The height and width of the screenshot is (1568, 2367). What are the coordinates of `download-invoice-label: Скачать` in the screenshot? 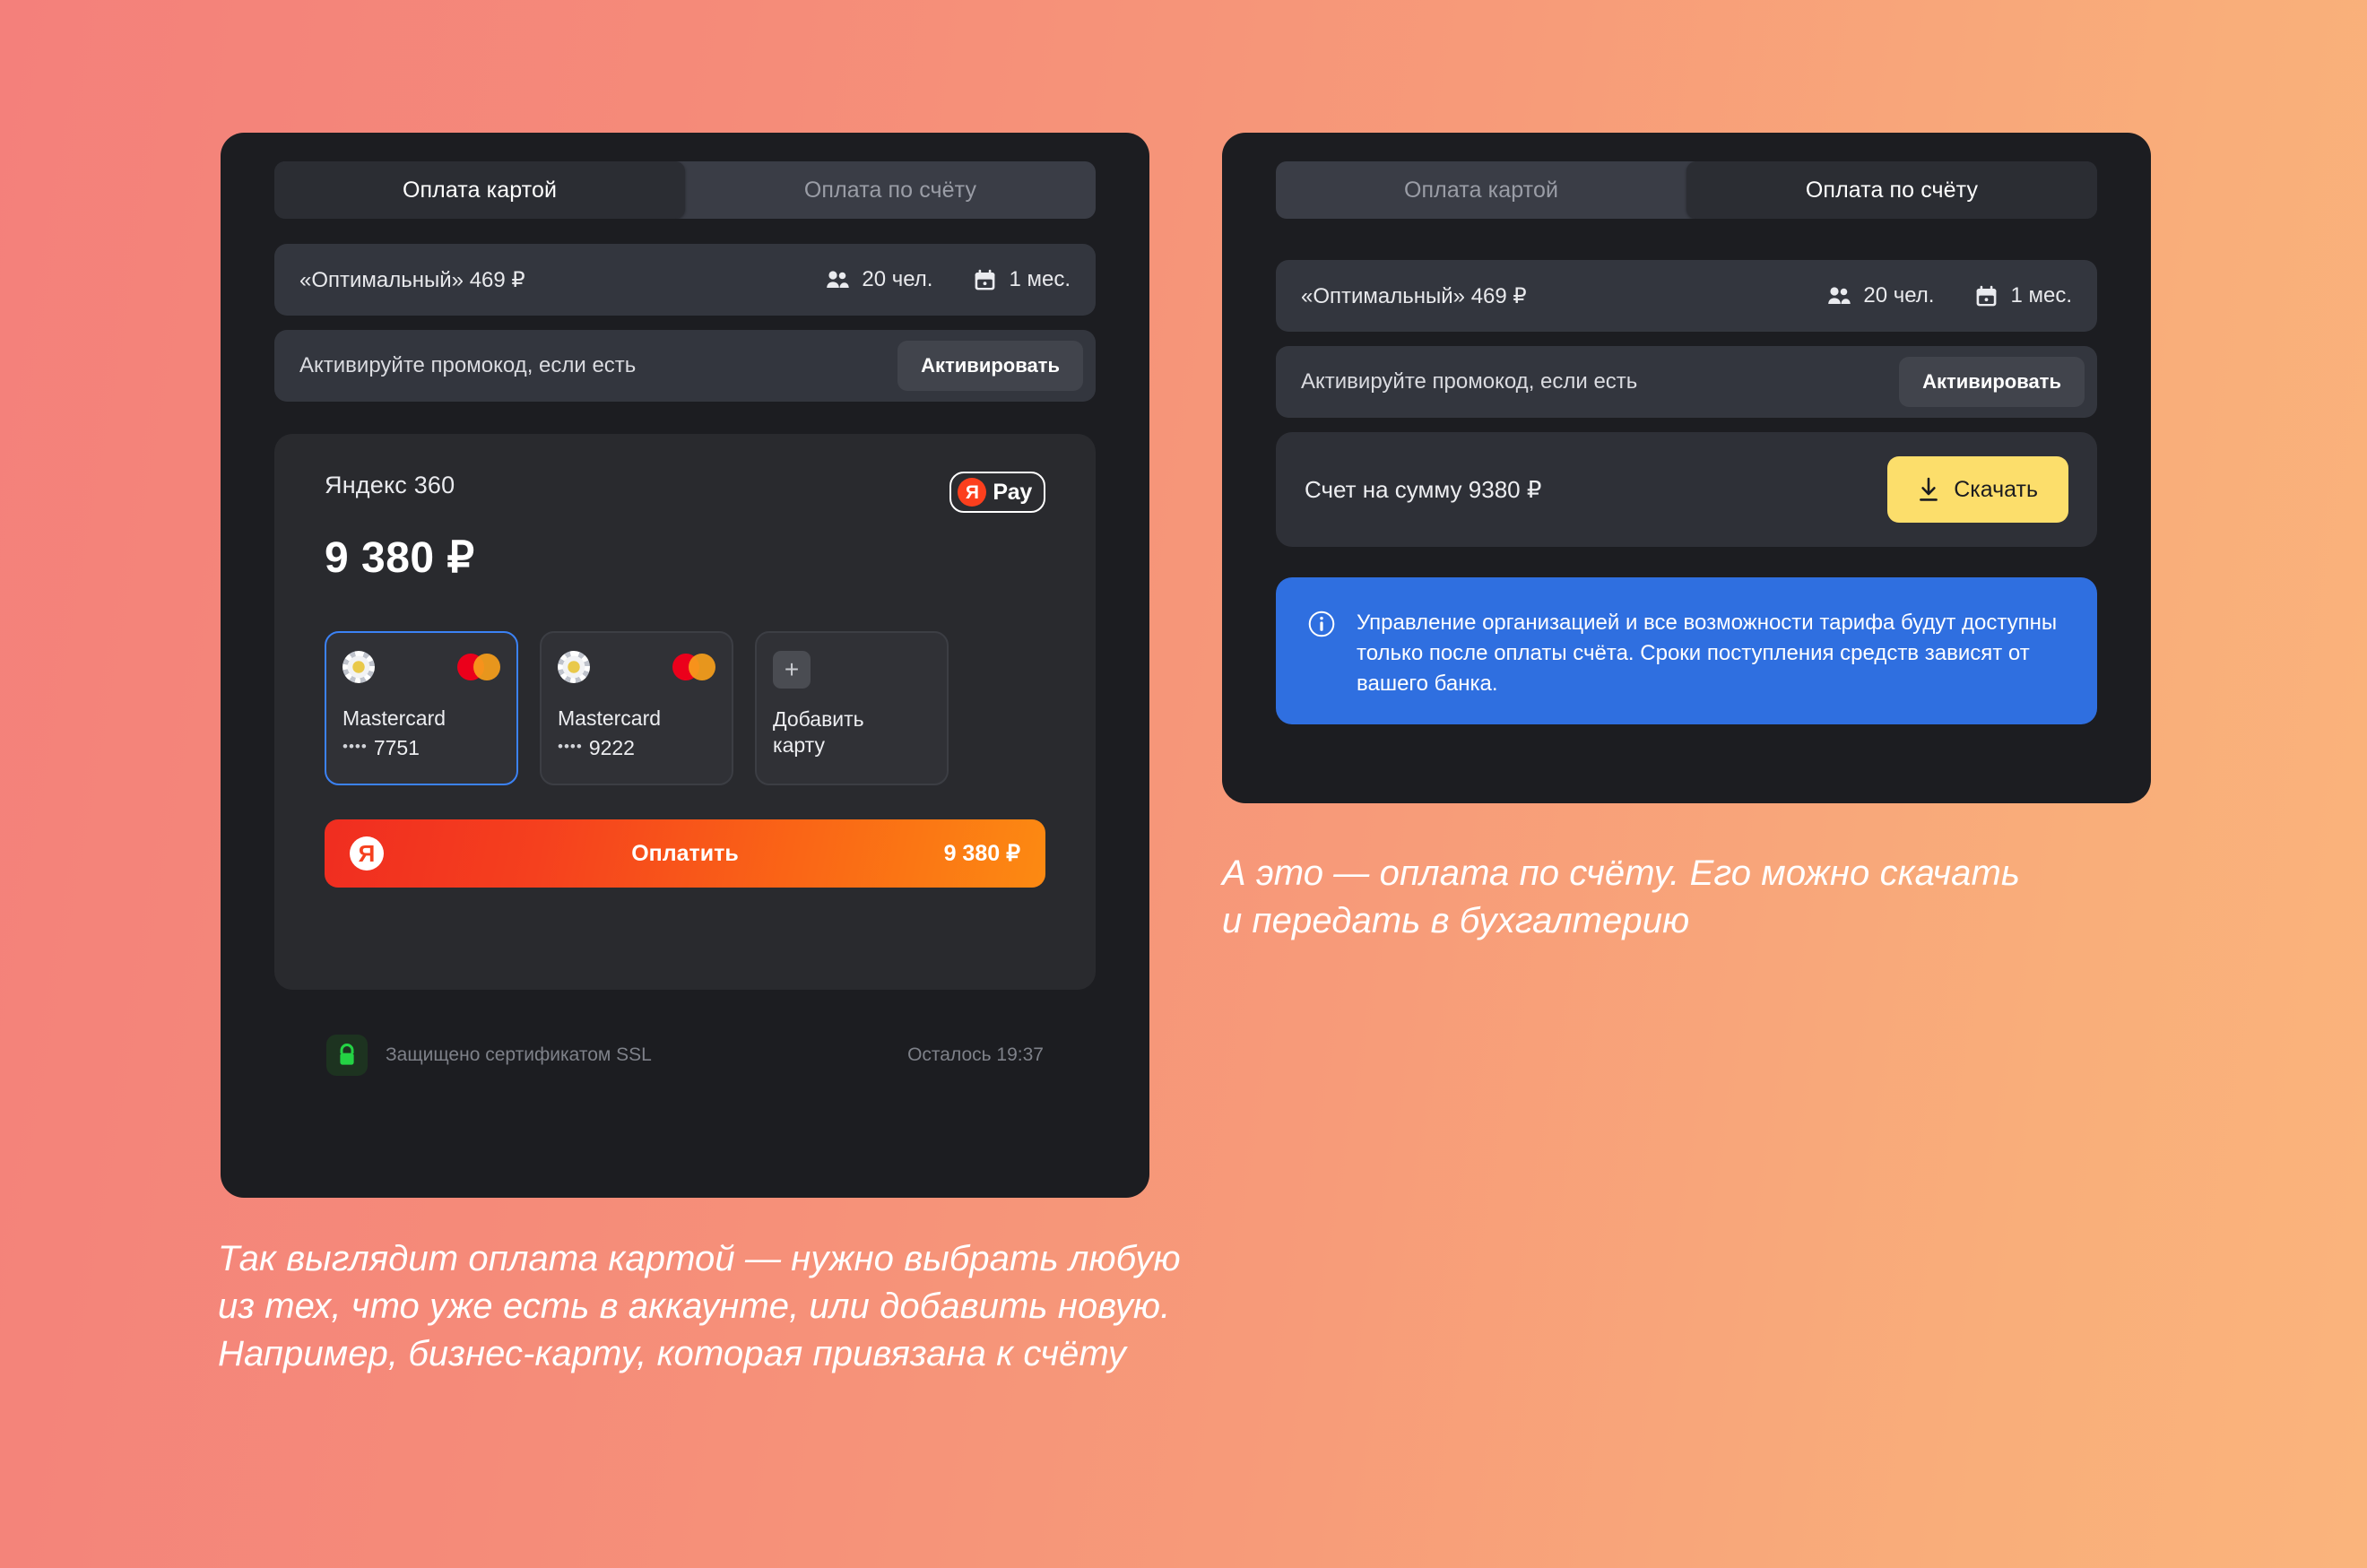 It's located at (1996, 489).